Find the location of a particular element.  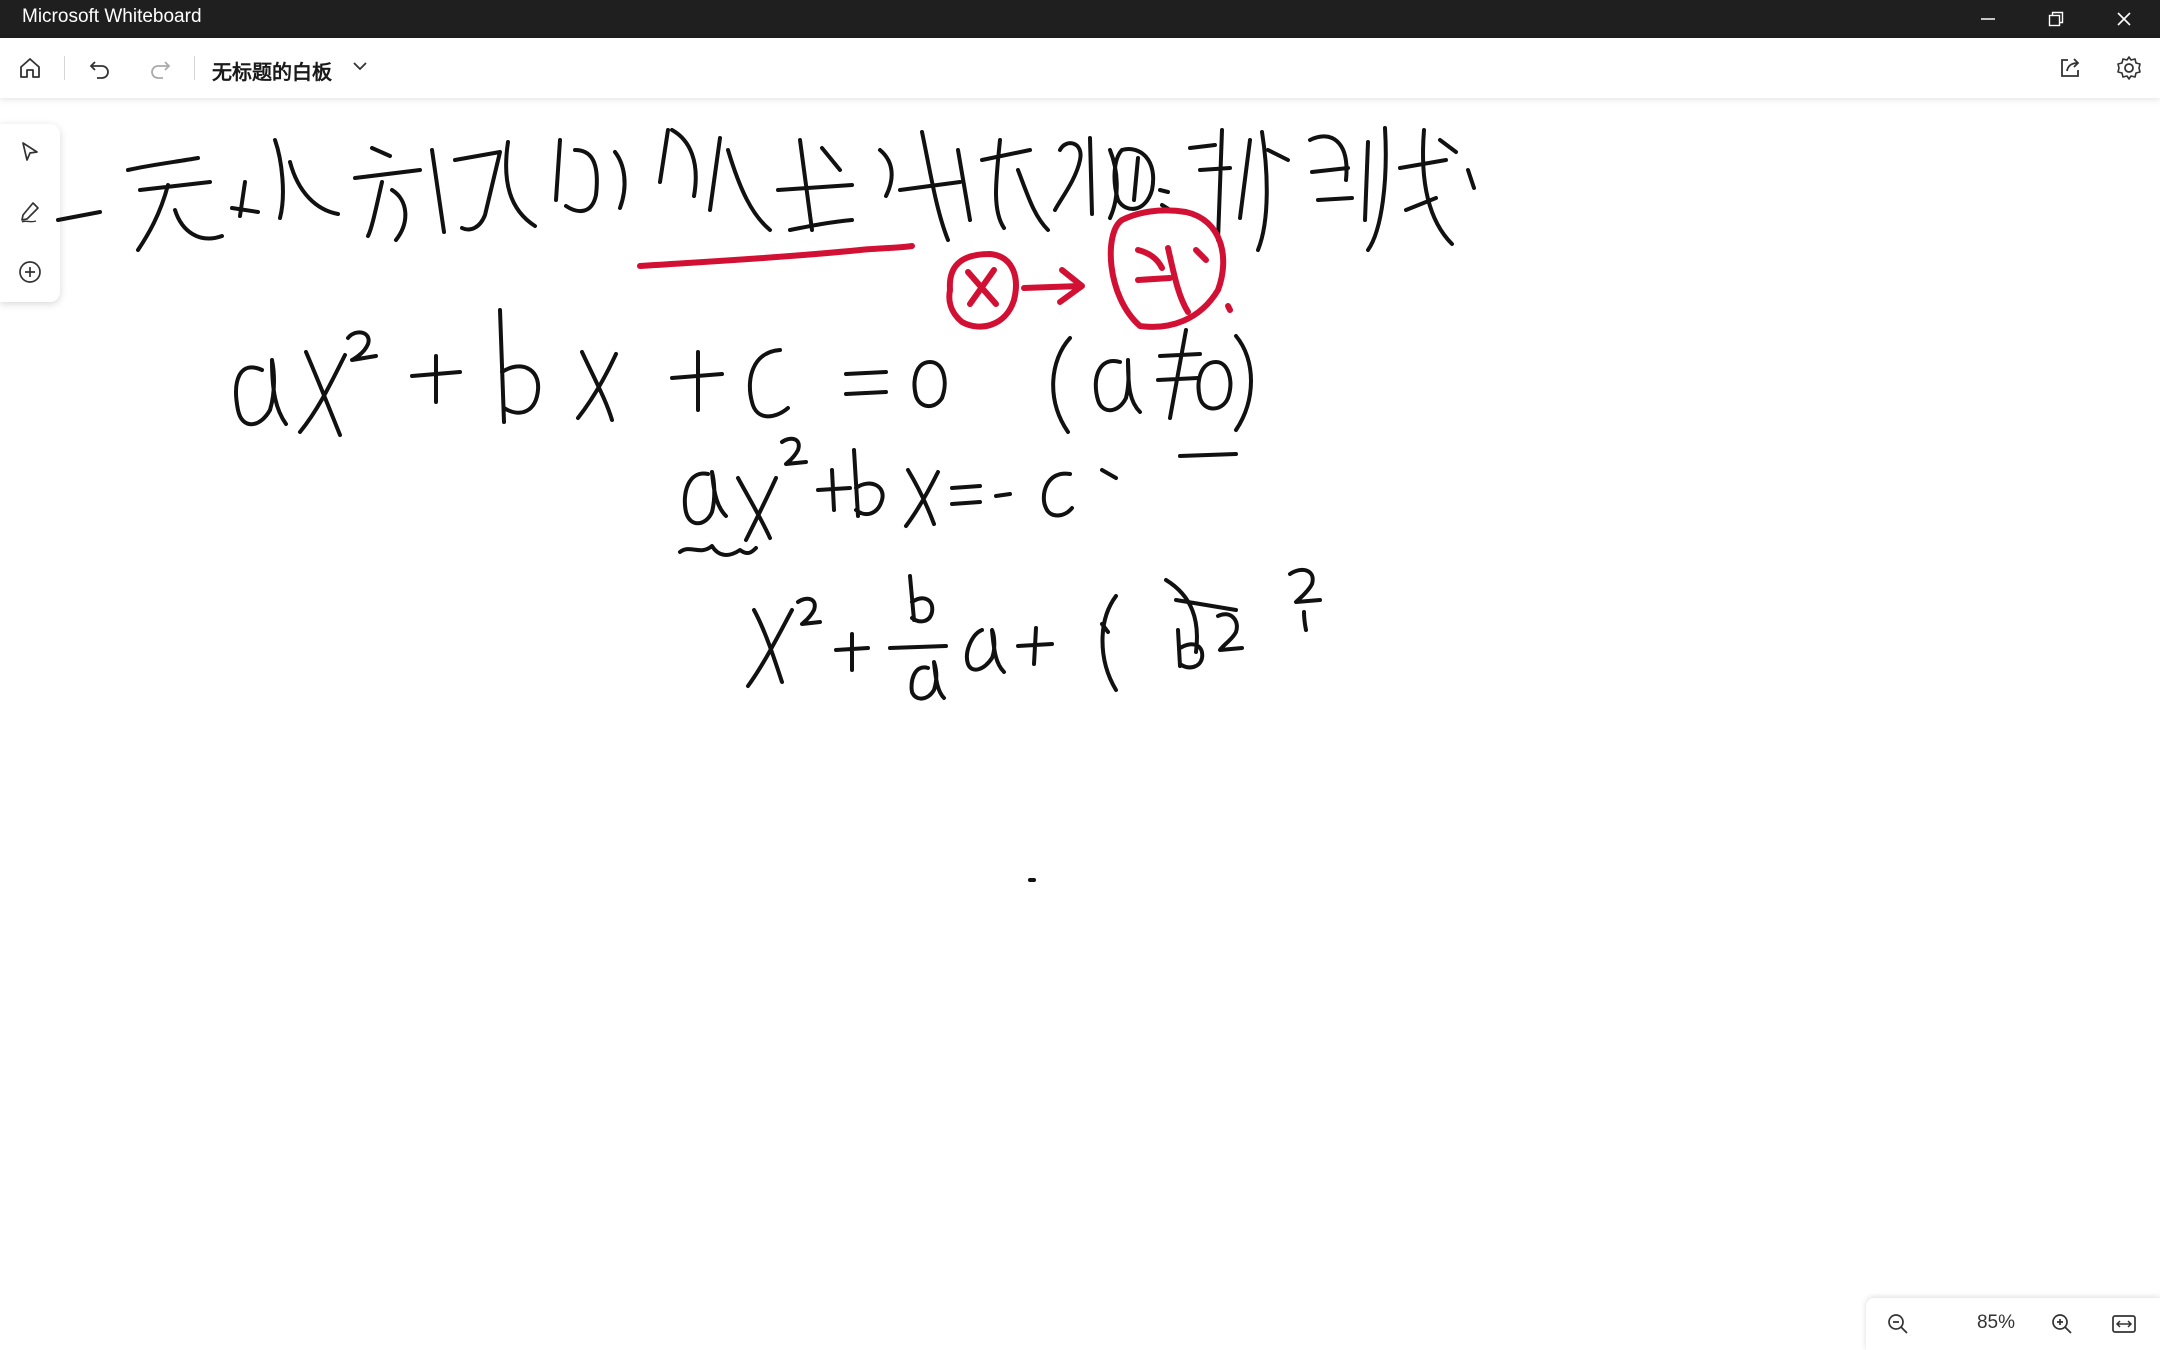

minimize-button is located at coordinates (1988, 19).